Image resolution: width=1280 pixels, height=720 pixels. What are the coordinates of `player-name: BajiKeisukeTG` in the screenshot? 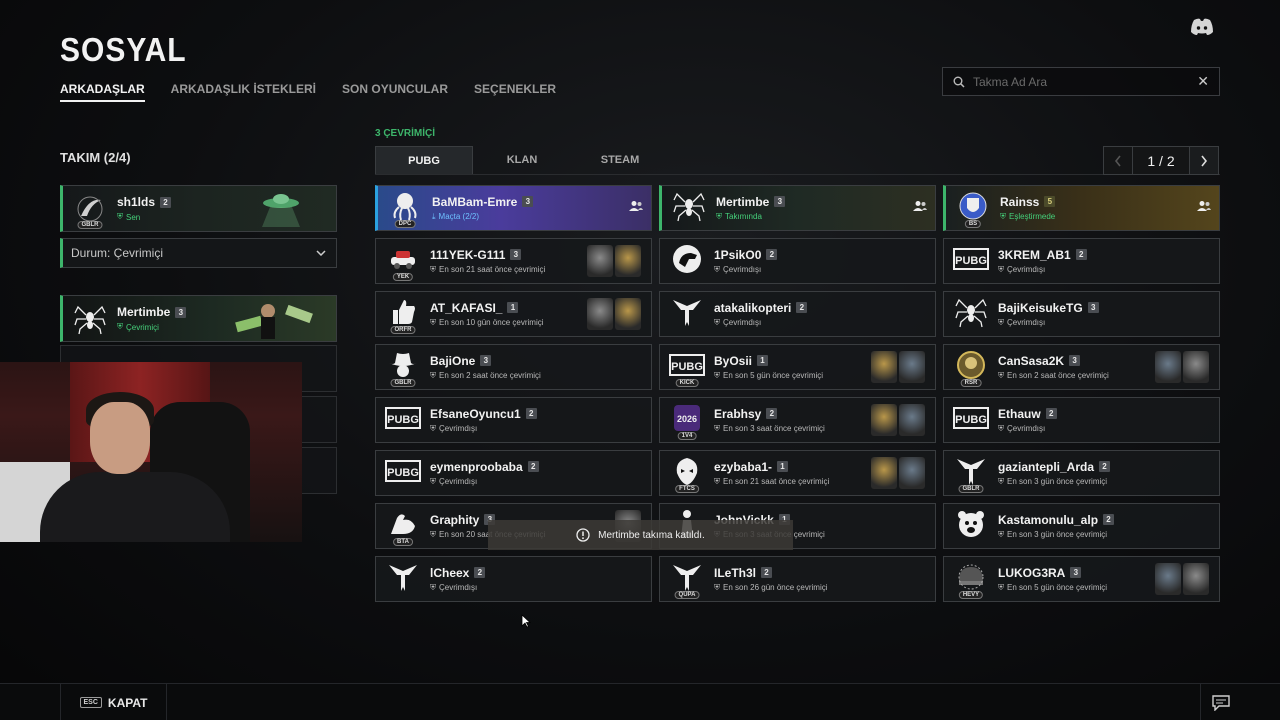 It's located at (1040, 307).